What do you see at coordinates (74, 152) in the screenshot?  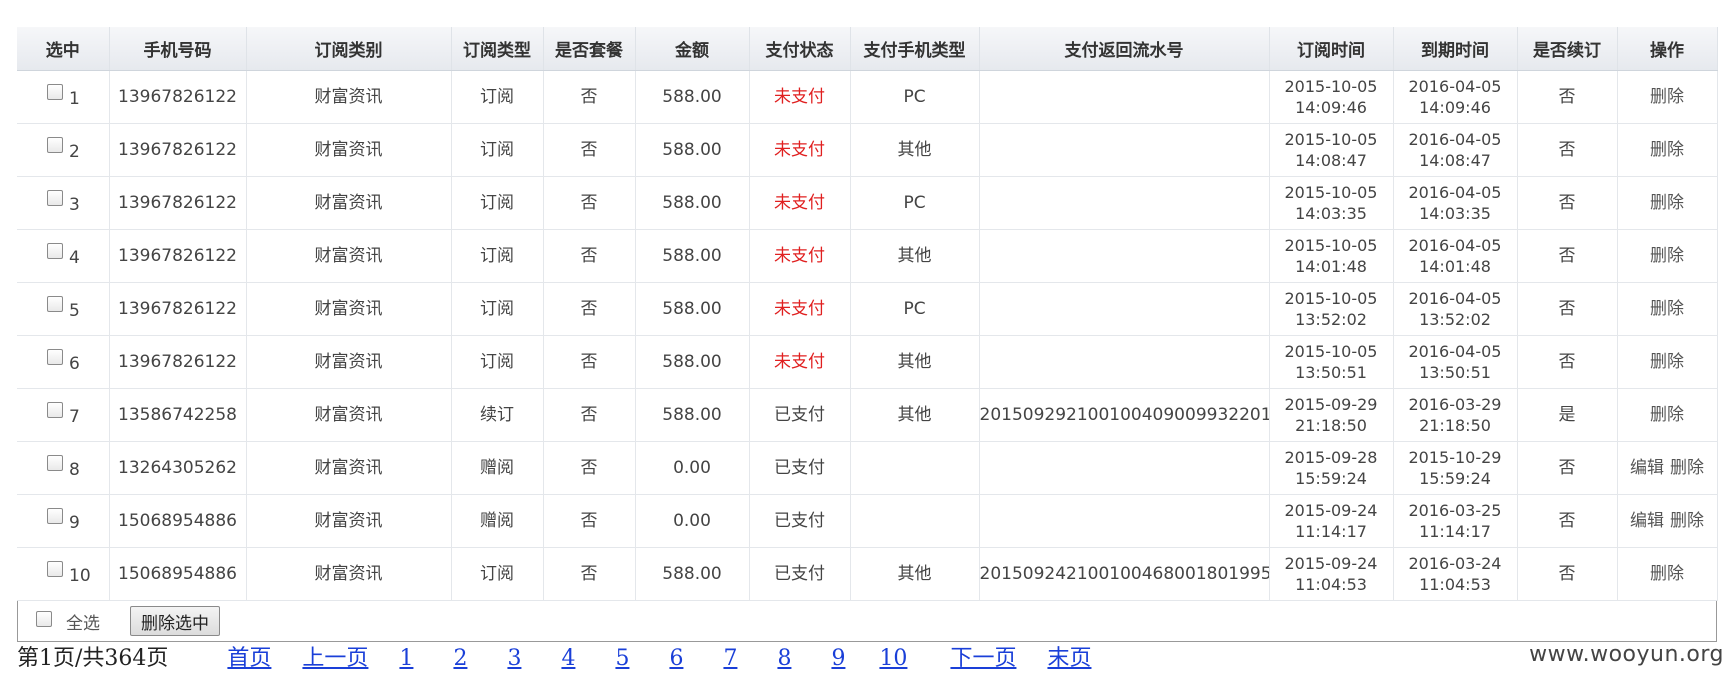 I see `row-number: 2` at bounding box center [74, 152].